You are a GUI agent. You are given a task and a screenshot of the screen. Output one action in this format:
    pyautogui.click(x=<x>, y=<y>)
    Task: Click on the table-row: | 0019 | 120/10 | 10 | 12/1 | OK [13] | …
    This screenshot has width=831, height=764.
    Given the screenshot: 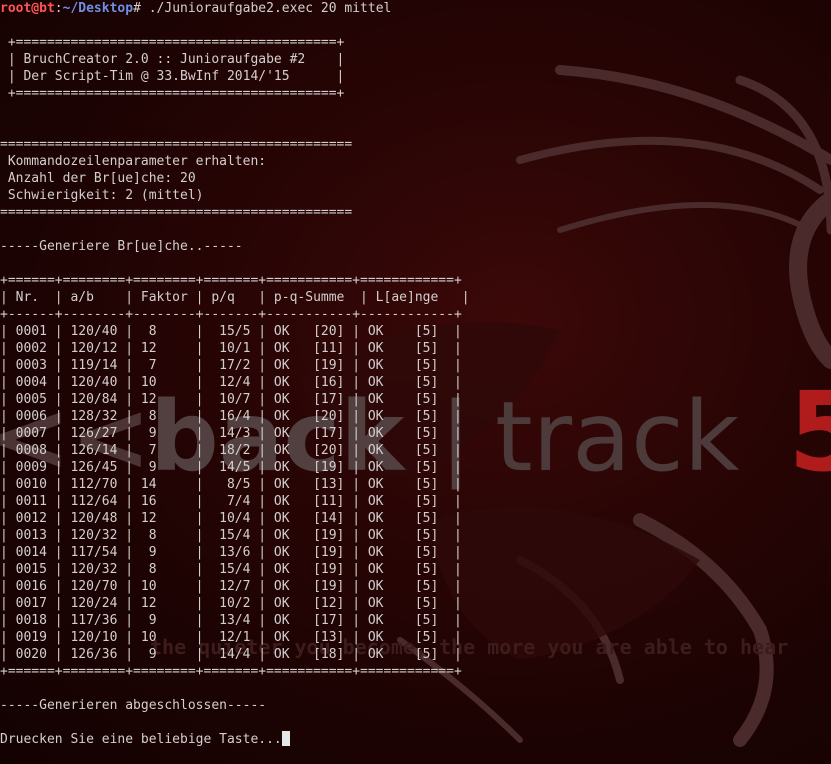 What is the action you would take?
    pyautogui.click(x=231, y=637)
    